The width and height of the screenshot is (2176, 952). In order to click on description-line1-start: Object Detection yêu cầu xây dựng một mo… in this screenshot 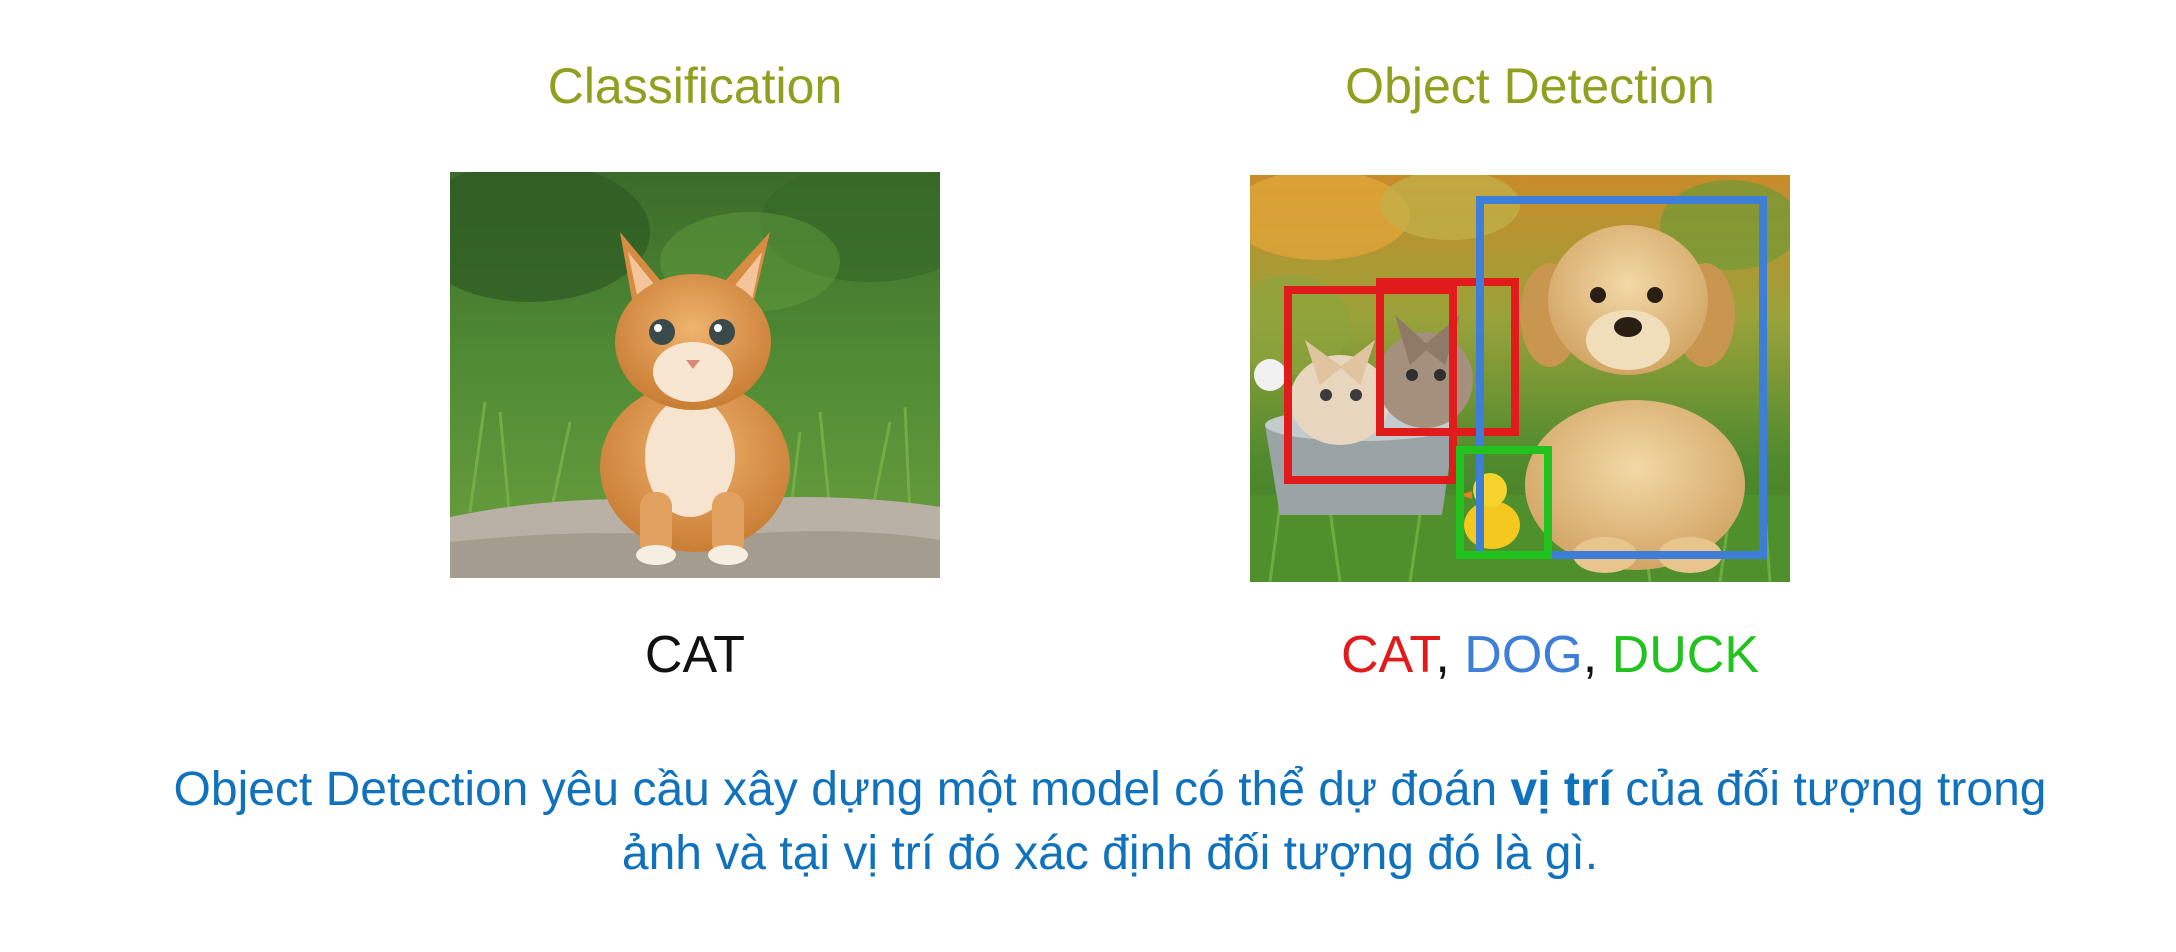, I will do `click(842, 789)`.